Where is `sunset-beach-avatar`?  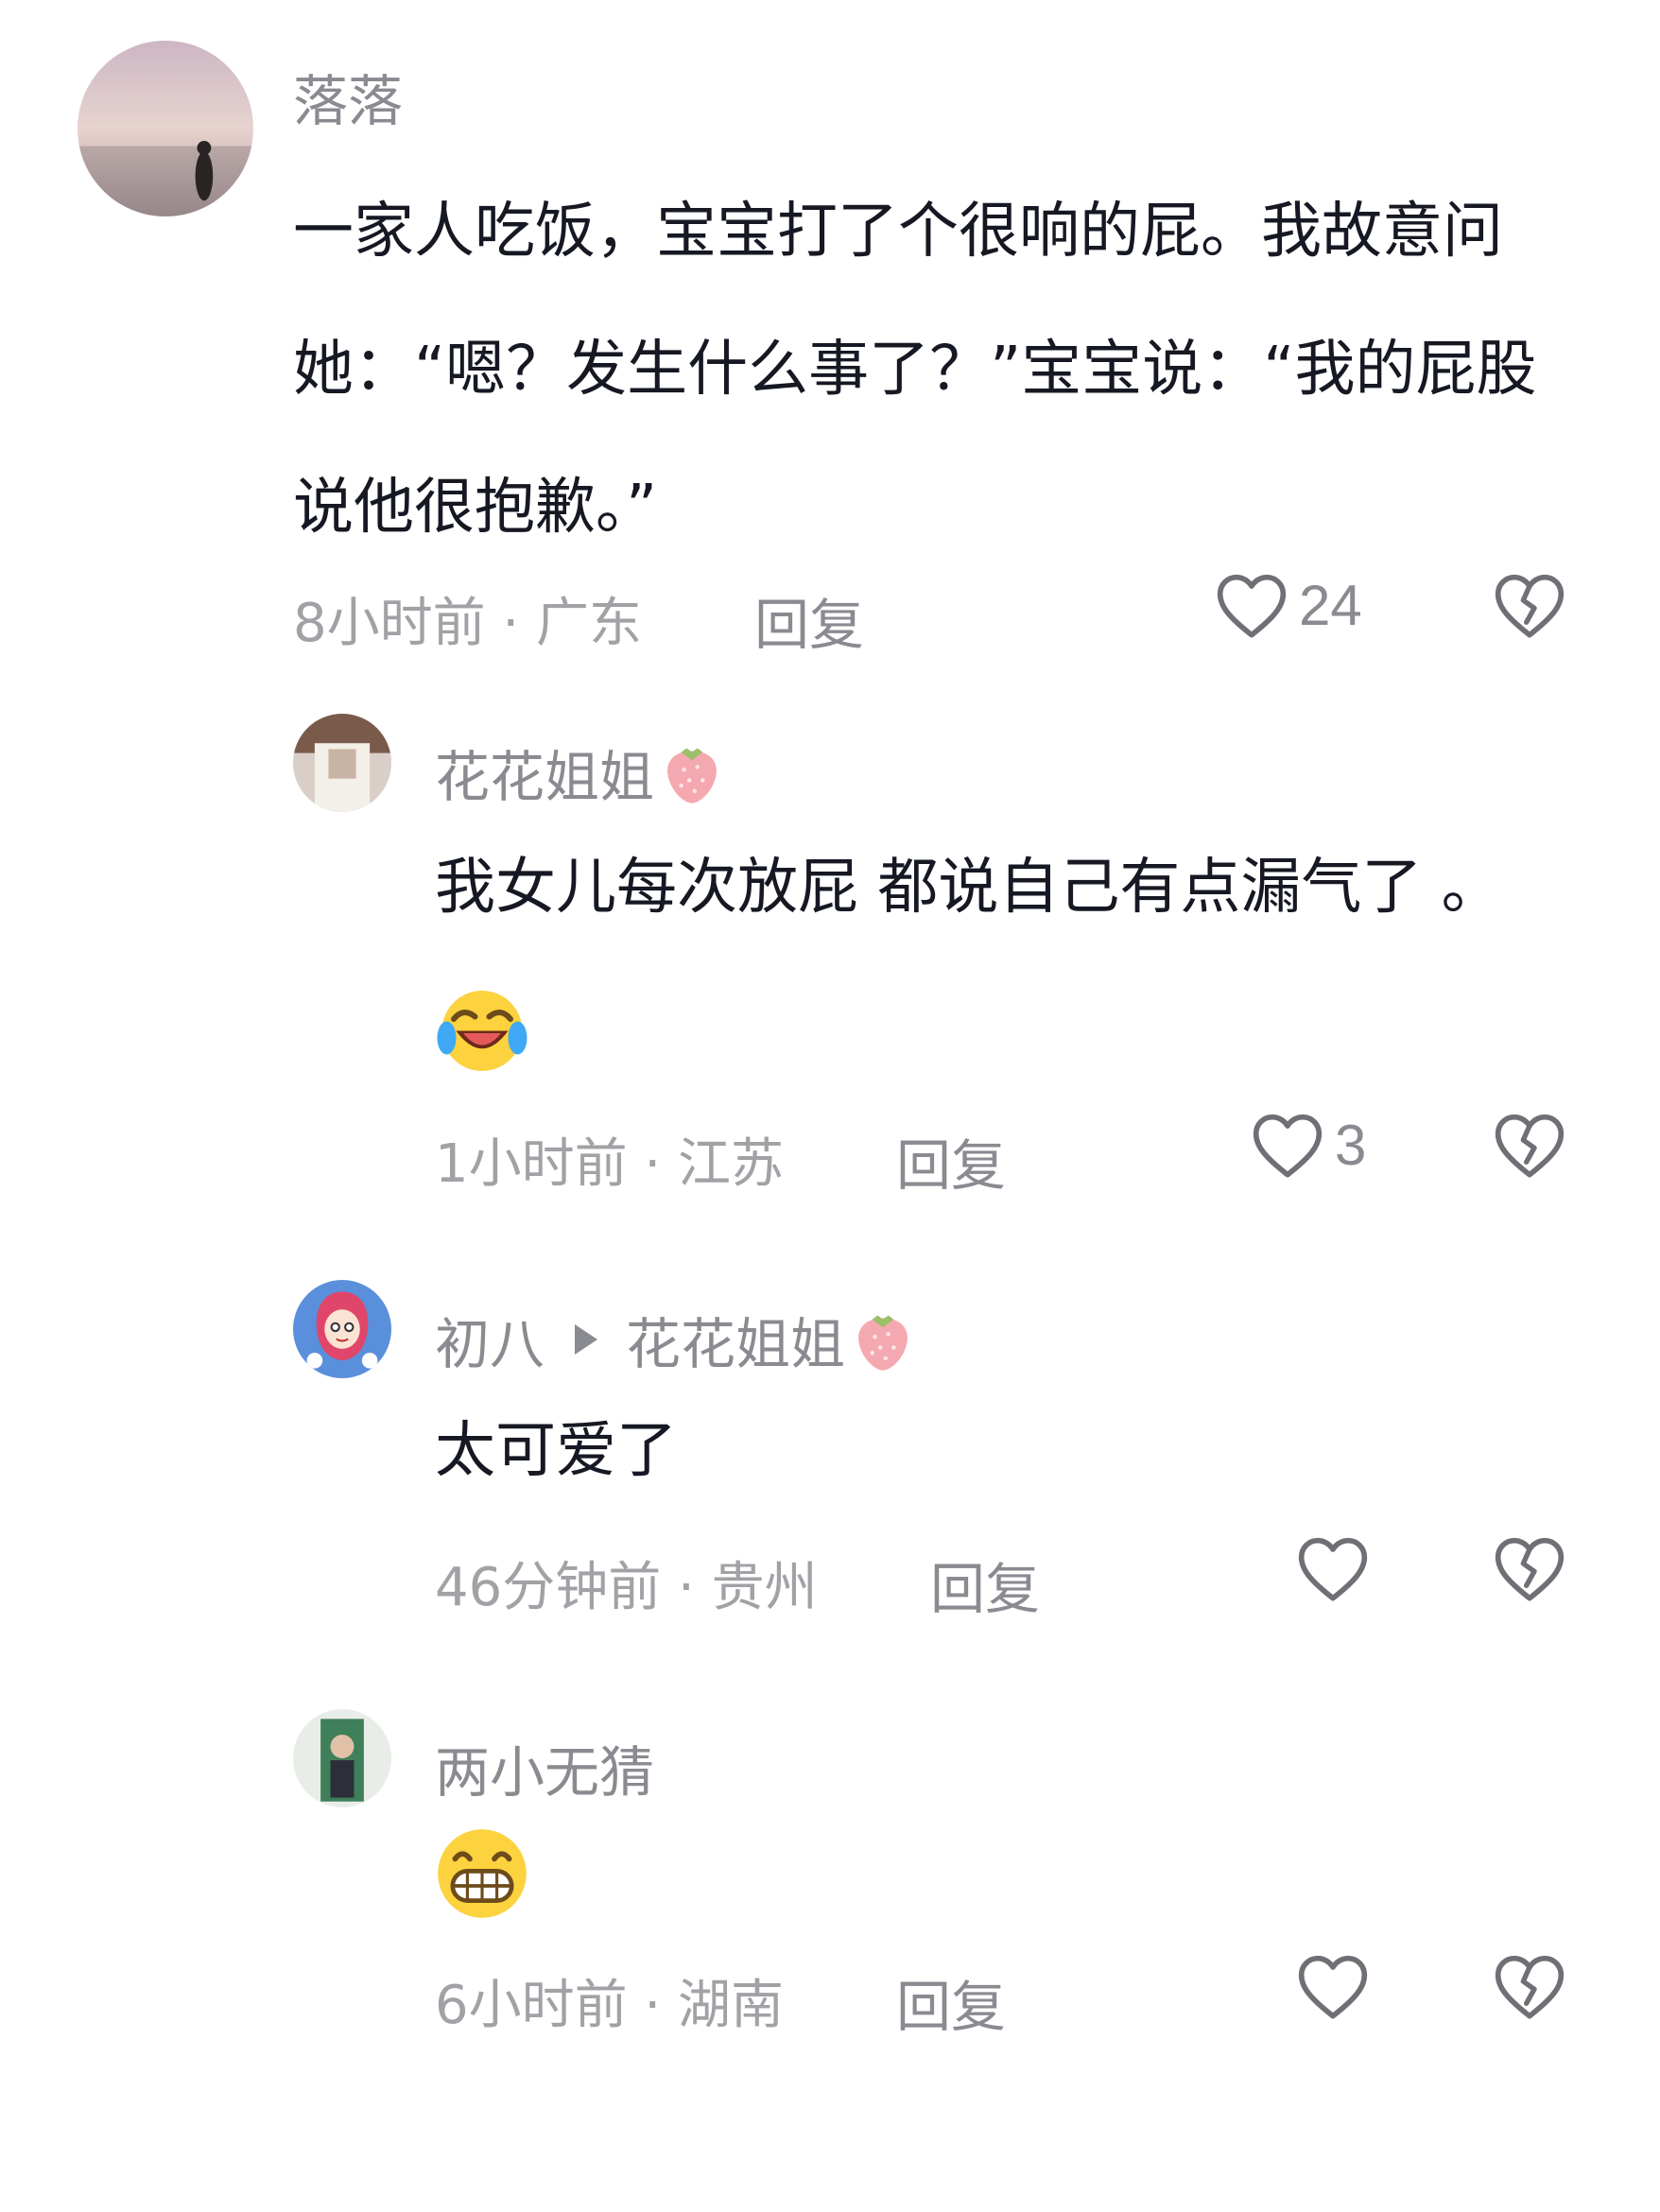
sunset-beach-avatar is located at coordinates (165, 128).